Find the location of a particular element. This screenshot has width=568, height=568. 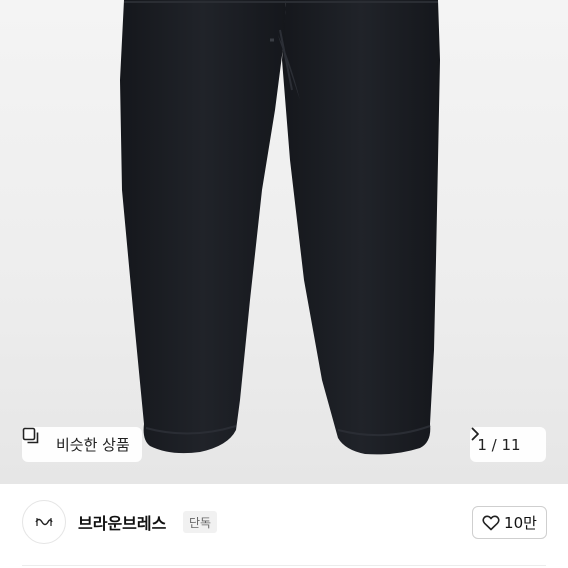

similar-items-label: 비슷한 상품 is located at coordinates (93, 445).